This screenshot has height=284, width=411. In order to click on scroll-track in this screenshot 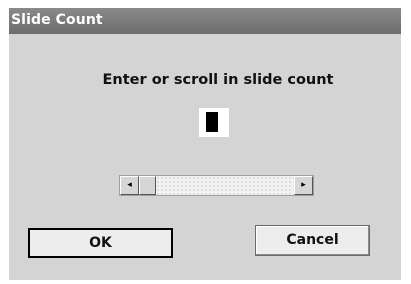, I will do `click(225, 185)`.